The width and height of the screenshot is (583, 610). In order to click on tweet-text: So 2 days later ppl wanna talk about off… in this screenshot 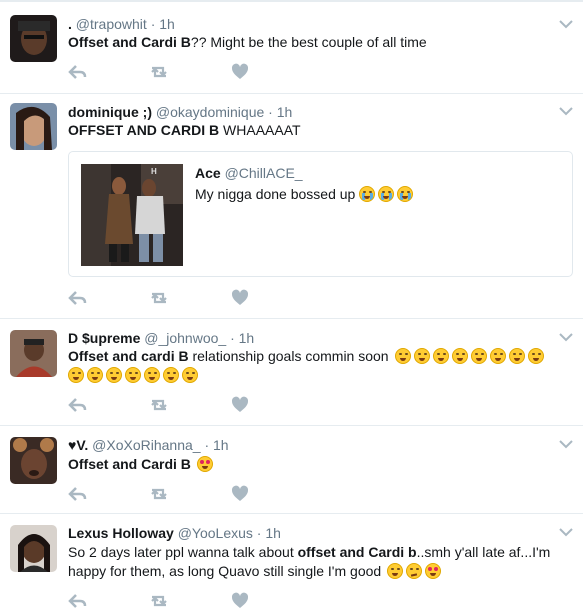, I will do `click(318, 562)`.